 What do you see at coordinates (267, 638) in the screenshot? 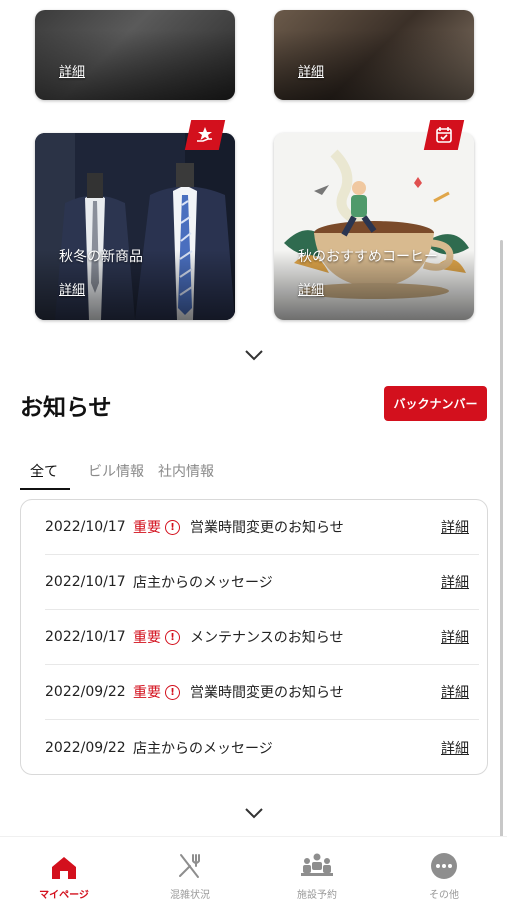
I see `news-message: メンテナンスのお知らせ` at bounding box center [267, 638].